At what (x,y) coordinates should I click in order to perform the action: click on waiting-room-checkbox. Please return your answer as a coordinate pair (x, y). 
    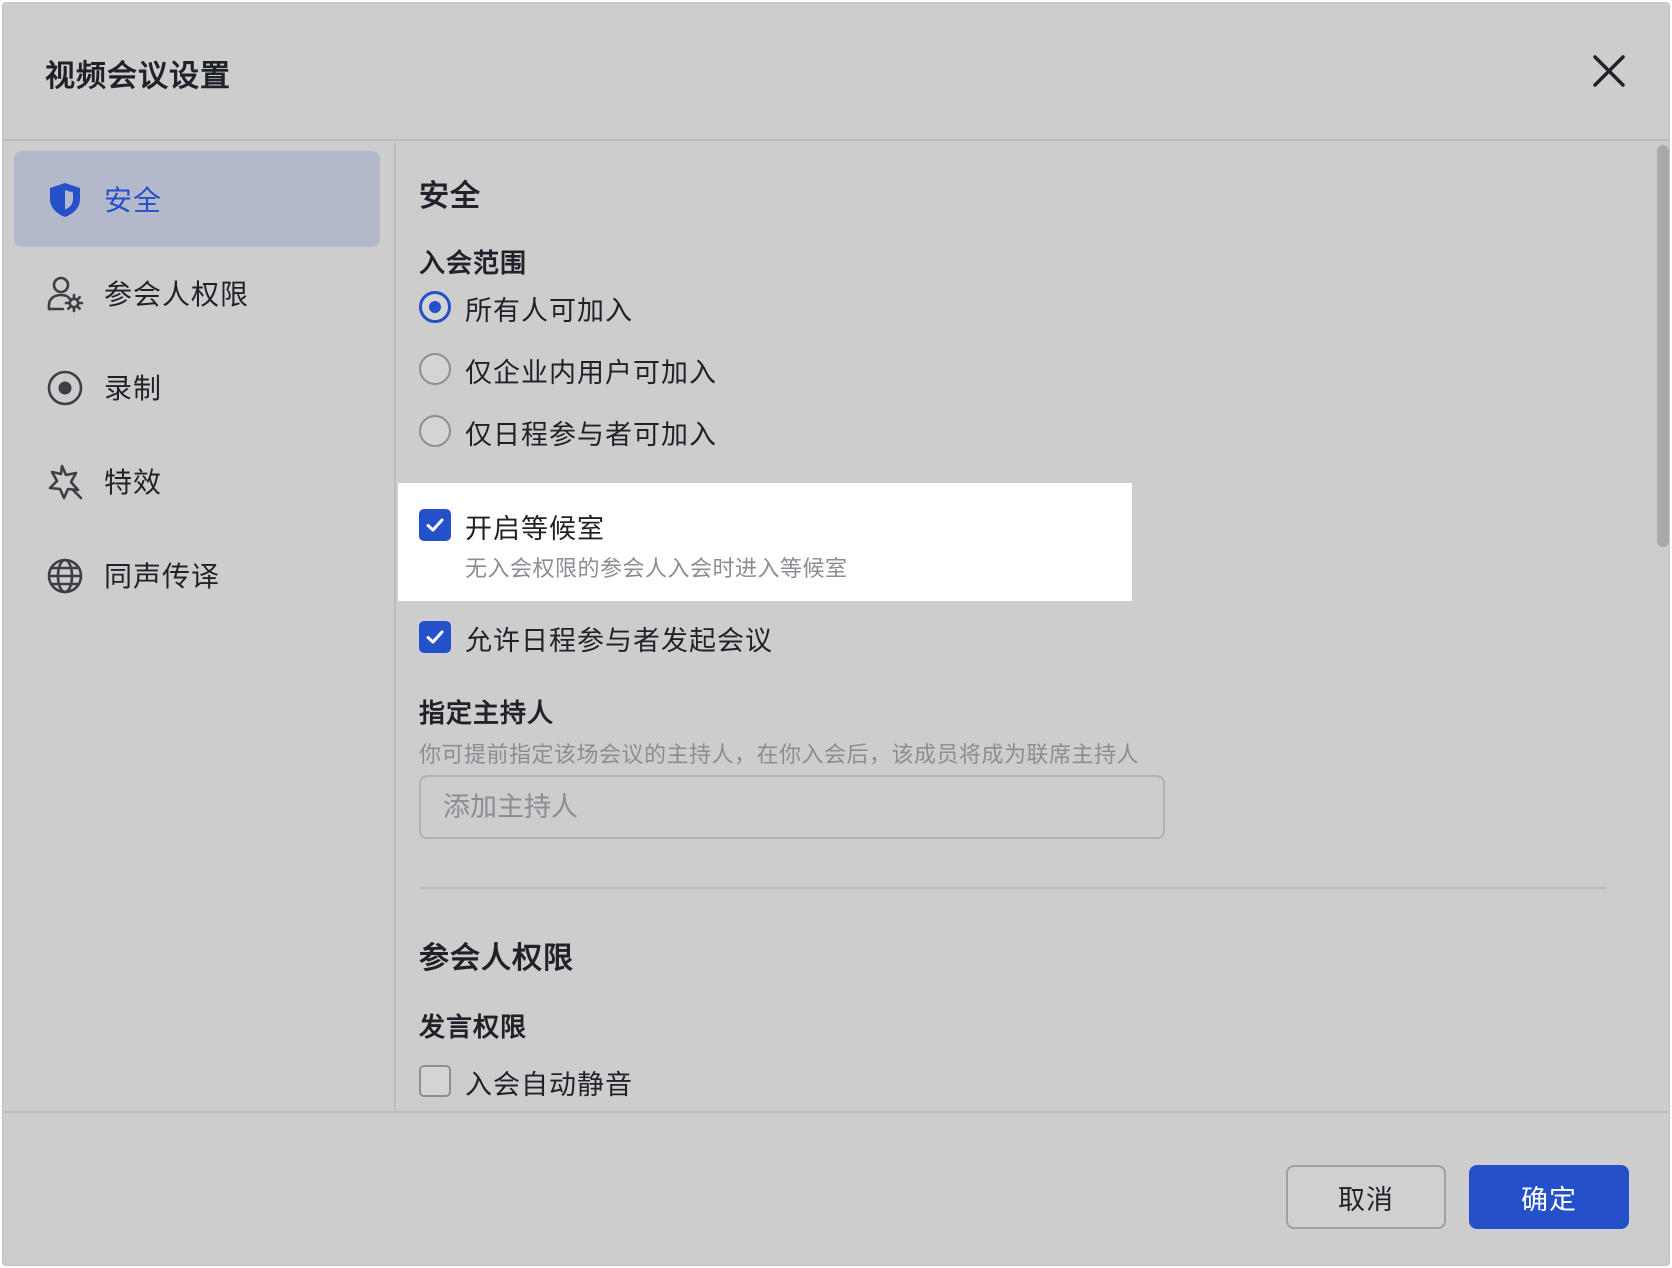
    Looking at the image, I should click on (435, 525).